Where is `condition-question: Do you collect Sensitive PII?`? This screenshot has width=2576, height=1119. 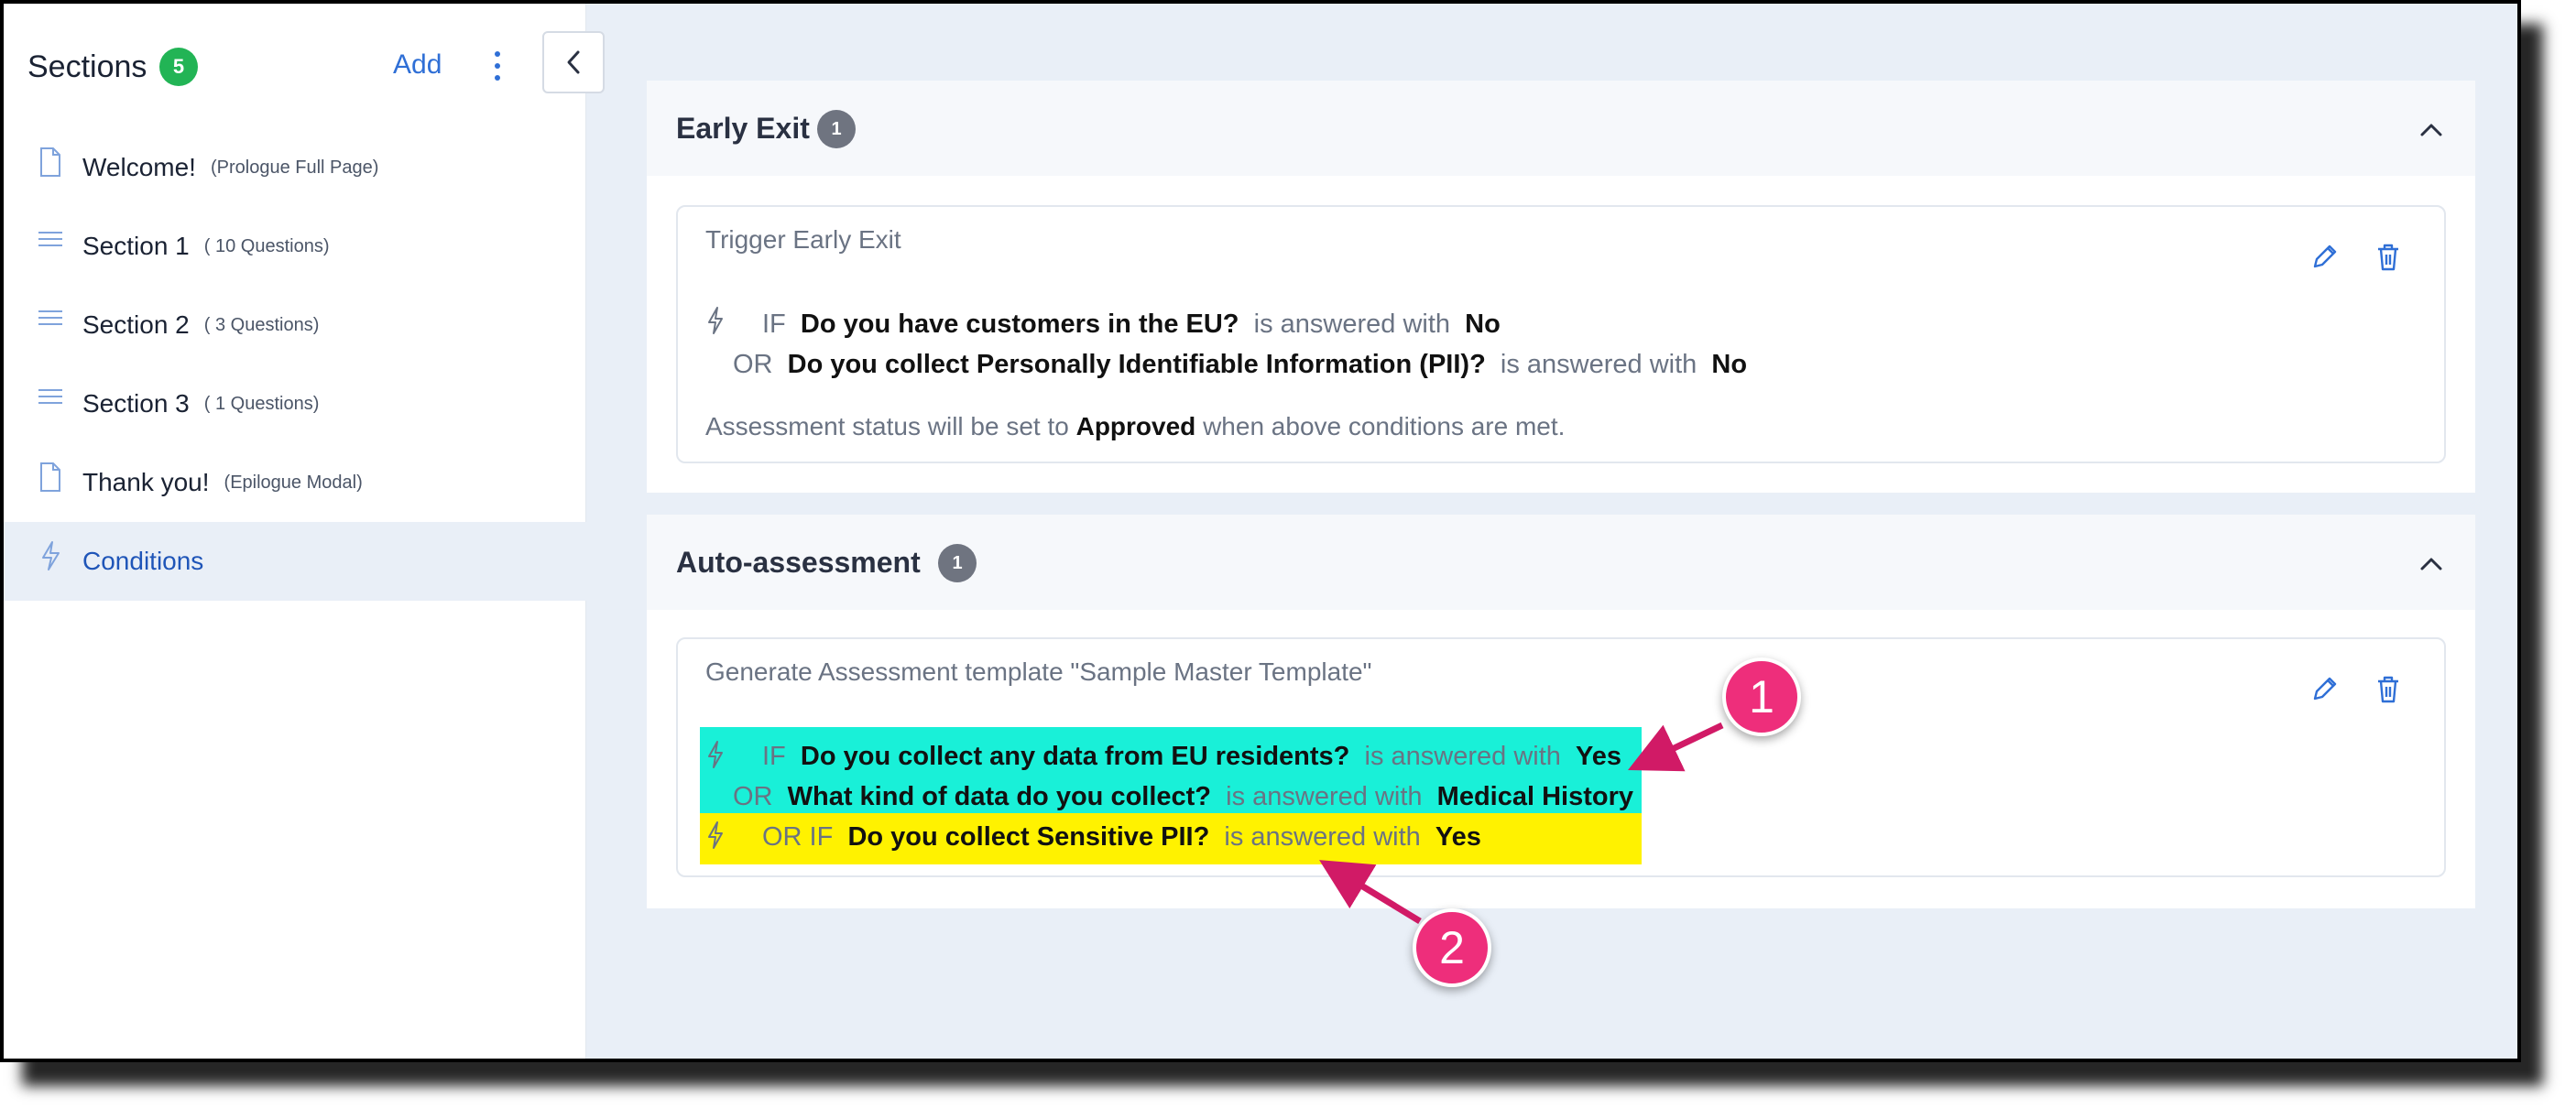 condition-question: Do you collect Sensitive PII? is located at coordinates (1028, 837).